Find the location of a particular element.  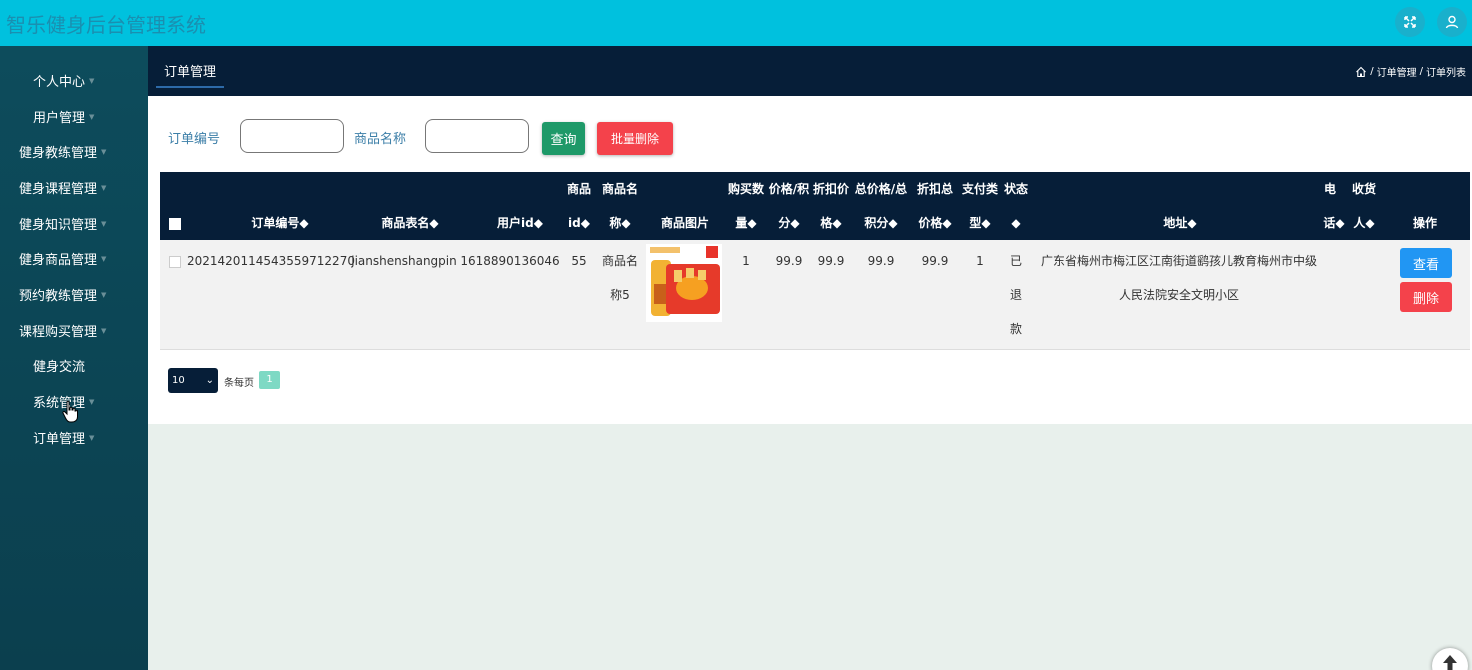

sidebar-item-label: 健身知识管理 is located at coordinates (58, 225).